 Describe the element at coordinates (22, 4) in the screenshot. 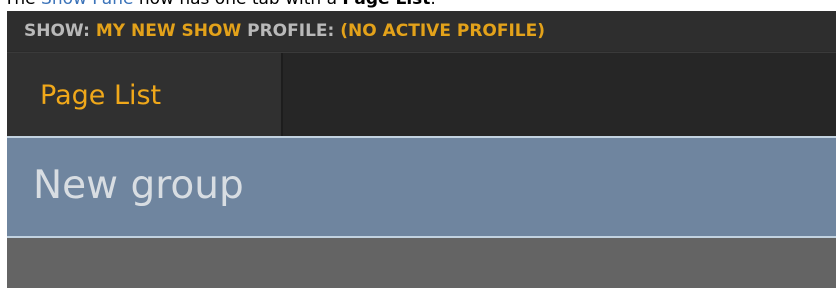

I see `caption-prefix: The` at that location.